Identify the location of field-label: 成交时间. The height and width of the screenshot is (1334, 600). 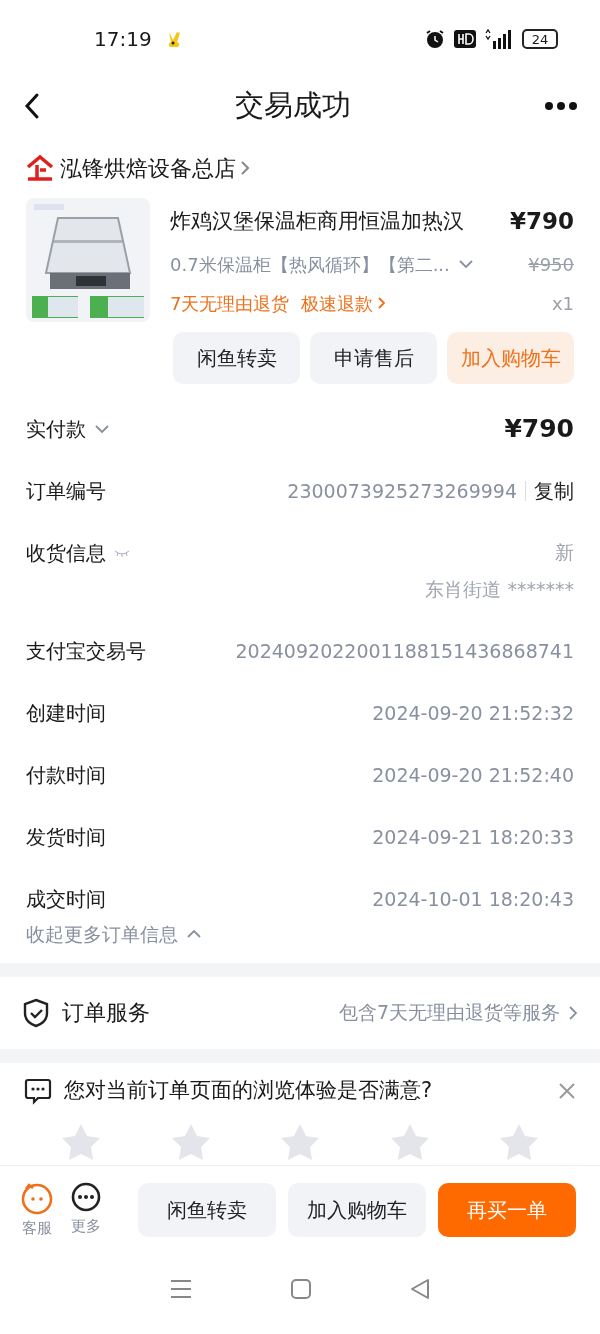
(66, 899).